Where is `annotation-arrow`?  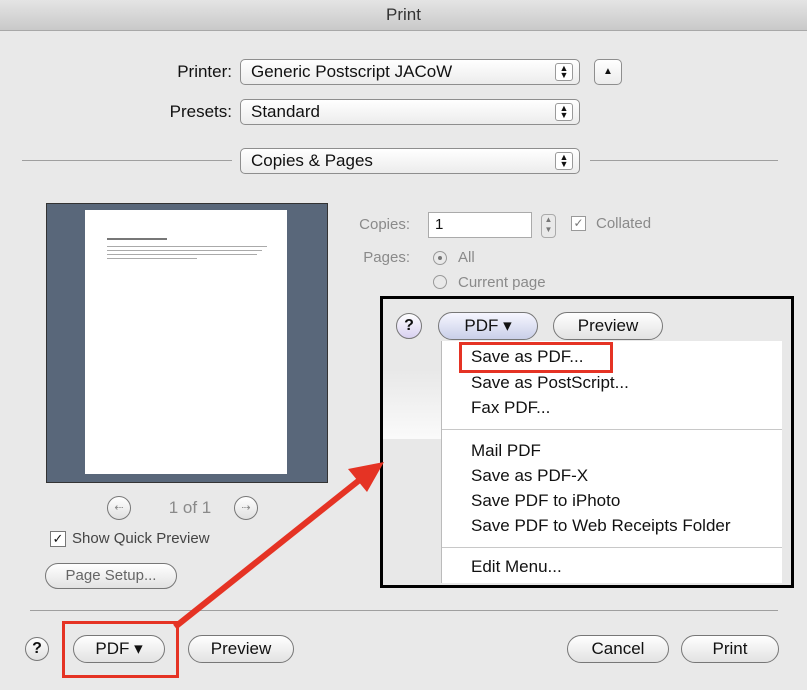
annotation-arrow is located at coordinates (278, 546).